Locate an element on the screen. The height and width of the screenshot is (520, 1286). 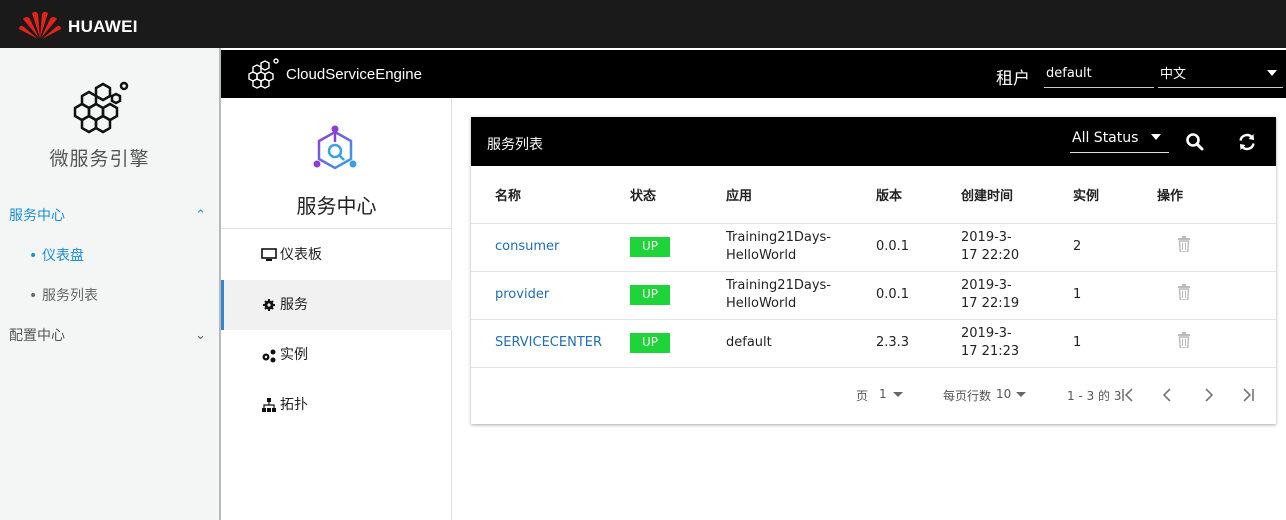
status-filter-value: All Status is located at coordinates (1105, 138).